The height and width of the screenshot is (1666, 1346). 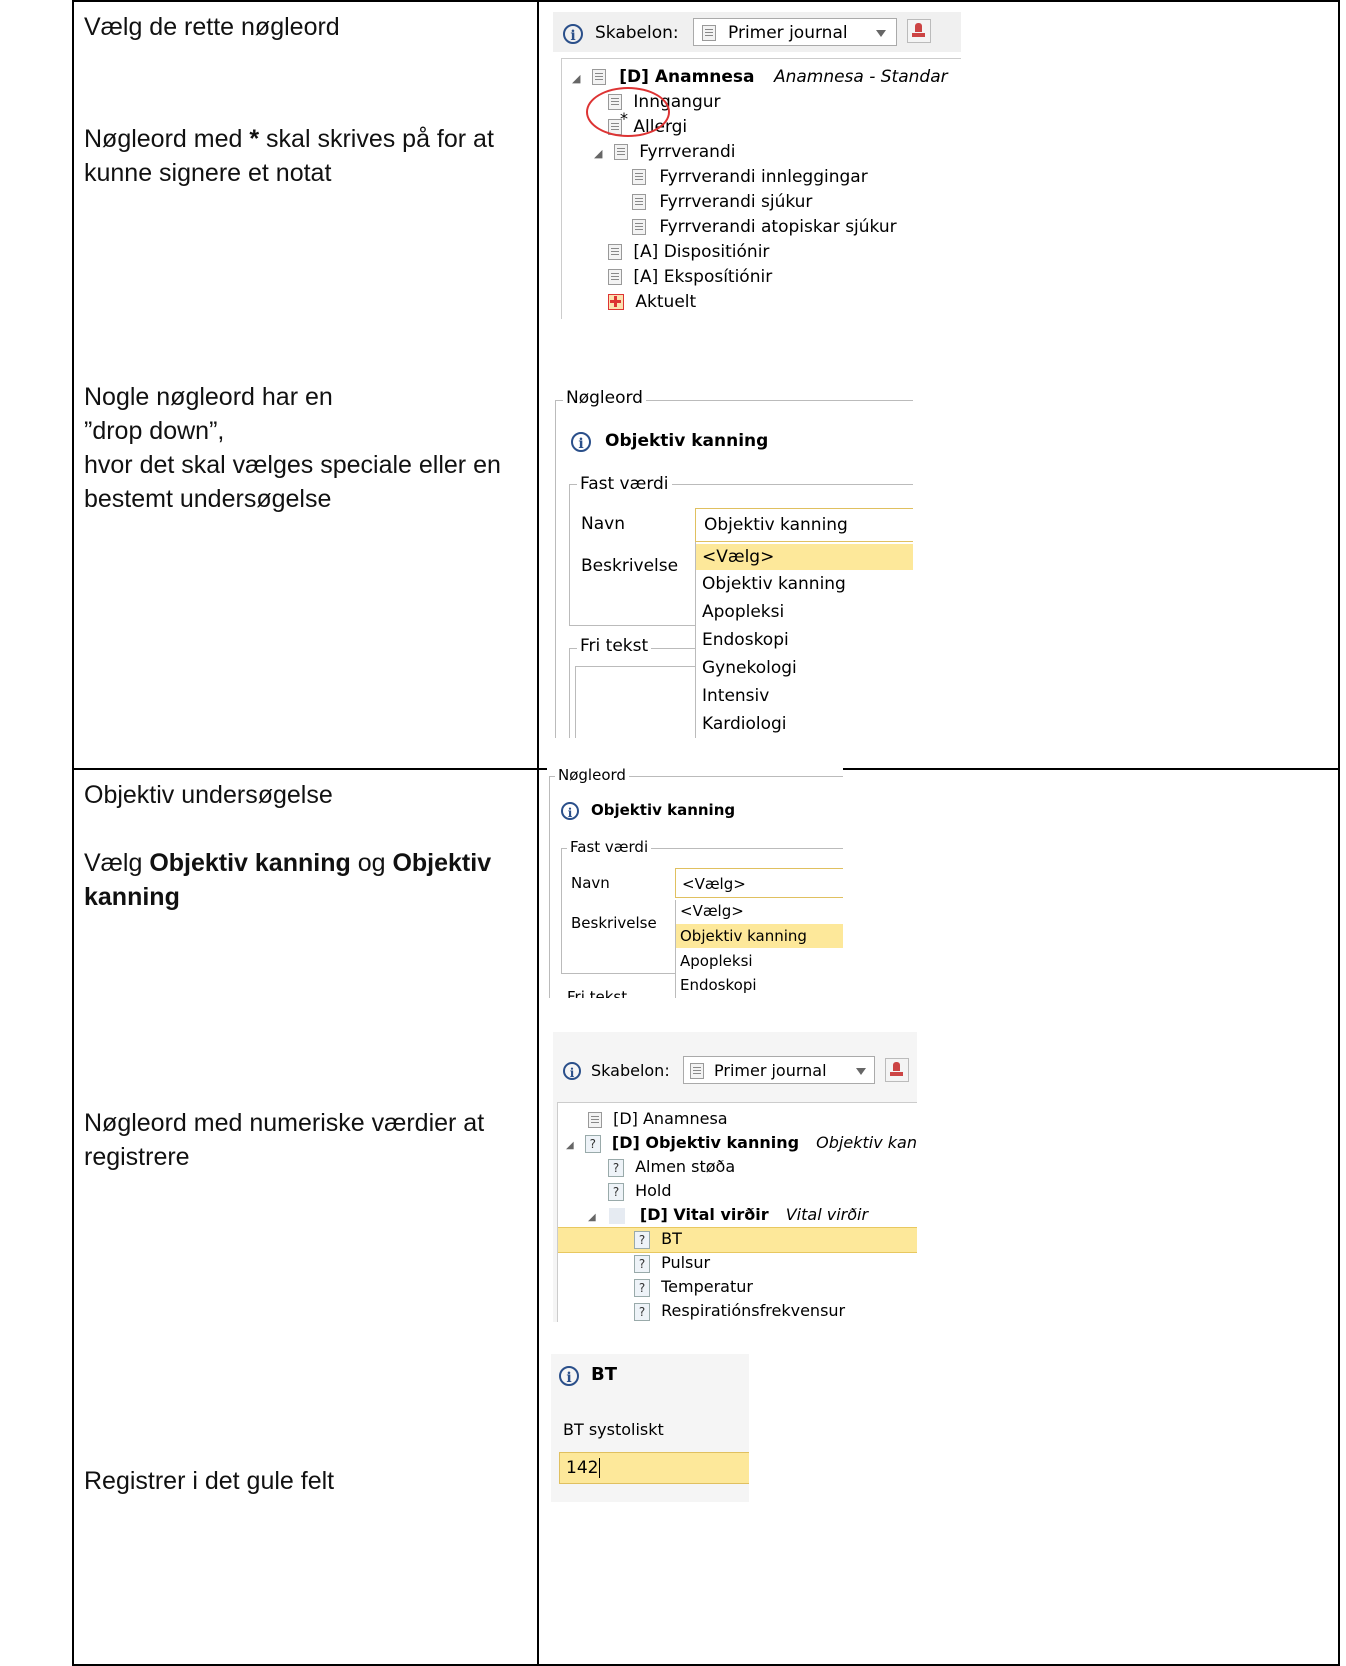 What do you see at coordinates (776, 525) in the screenshot?
I see `navn-field-value: Objektiv kanning` at bounding box center [776, 525].